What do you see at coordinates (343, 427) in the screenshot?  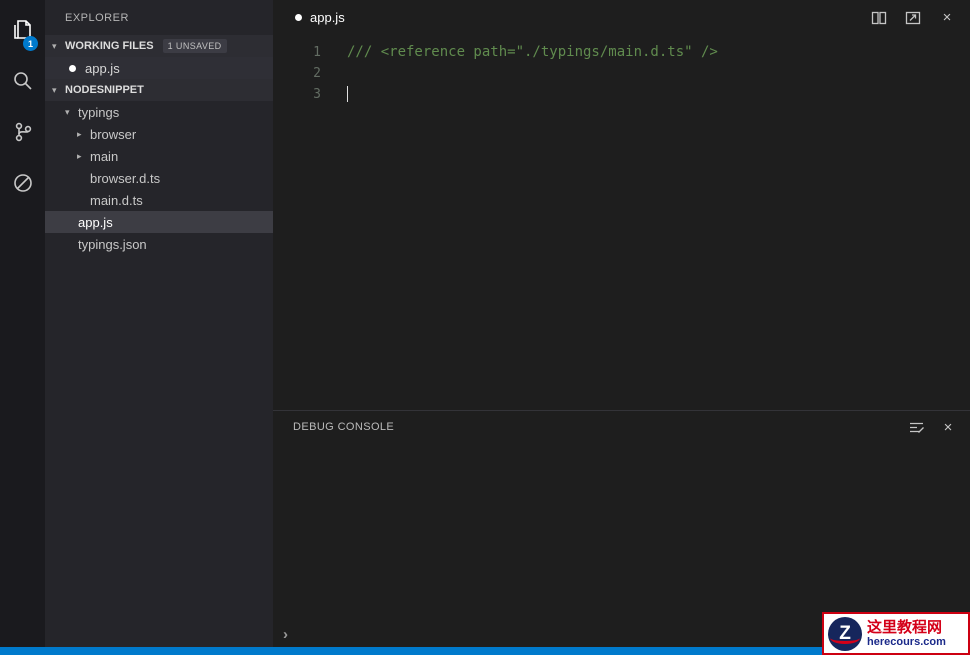 I see `panel-title-debug-console: DEBUG CONSOLE` at bounding box center [343, 427].